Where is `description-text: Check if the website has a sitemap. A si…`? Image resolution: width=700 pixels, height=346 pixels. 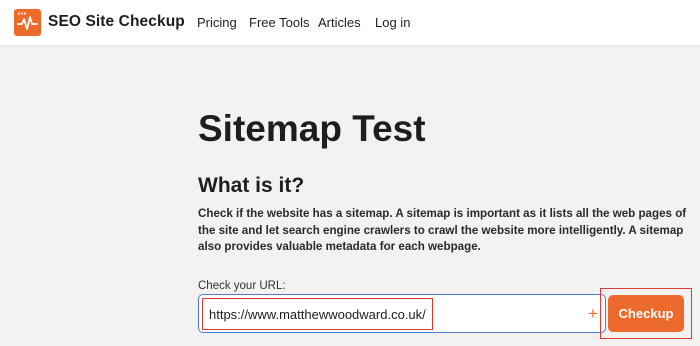 description-text: Check if the website has a sitemap. A si… is located at coordinates (442, 230).